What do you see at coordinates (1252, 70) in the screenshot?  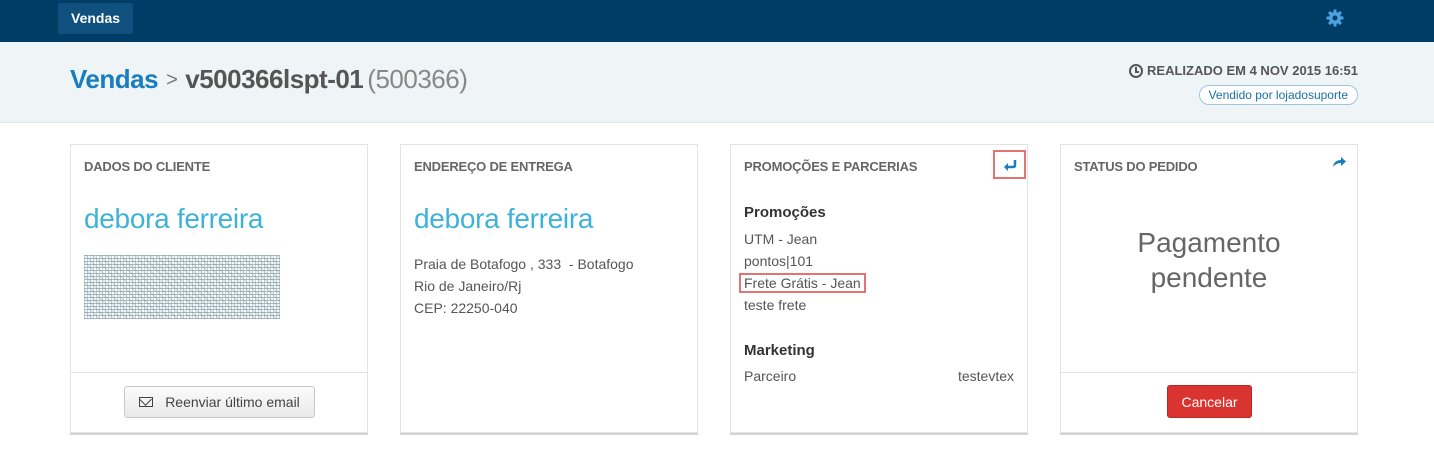 I see `realized-text: REALIZADO EM 4 NOV 2015 16:51` at bounding box center [1252, 70].